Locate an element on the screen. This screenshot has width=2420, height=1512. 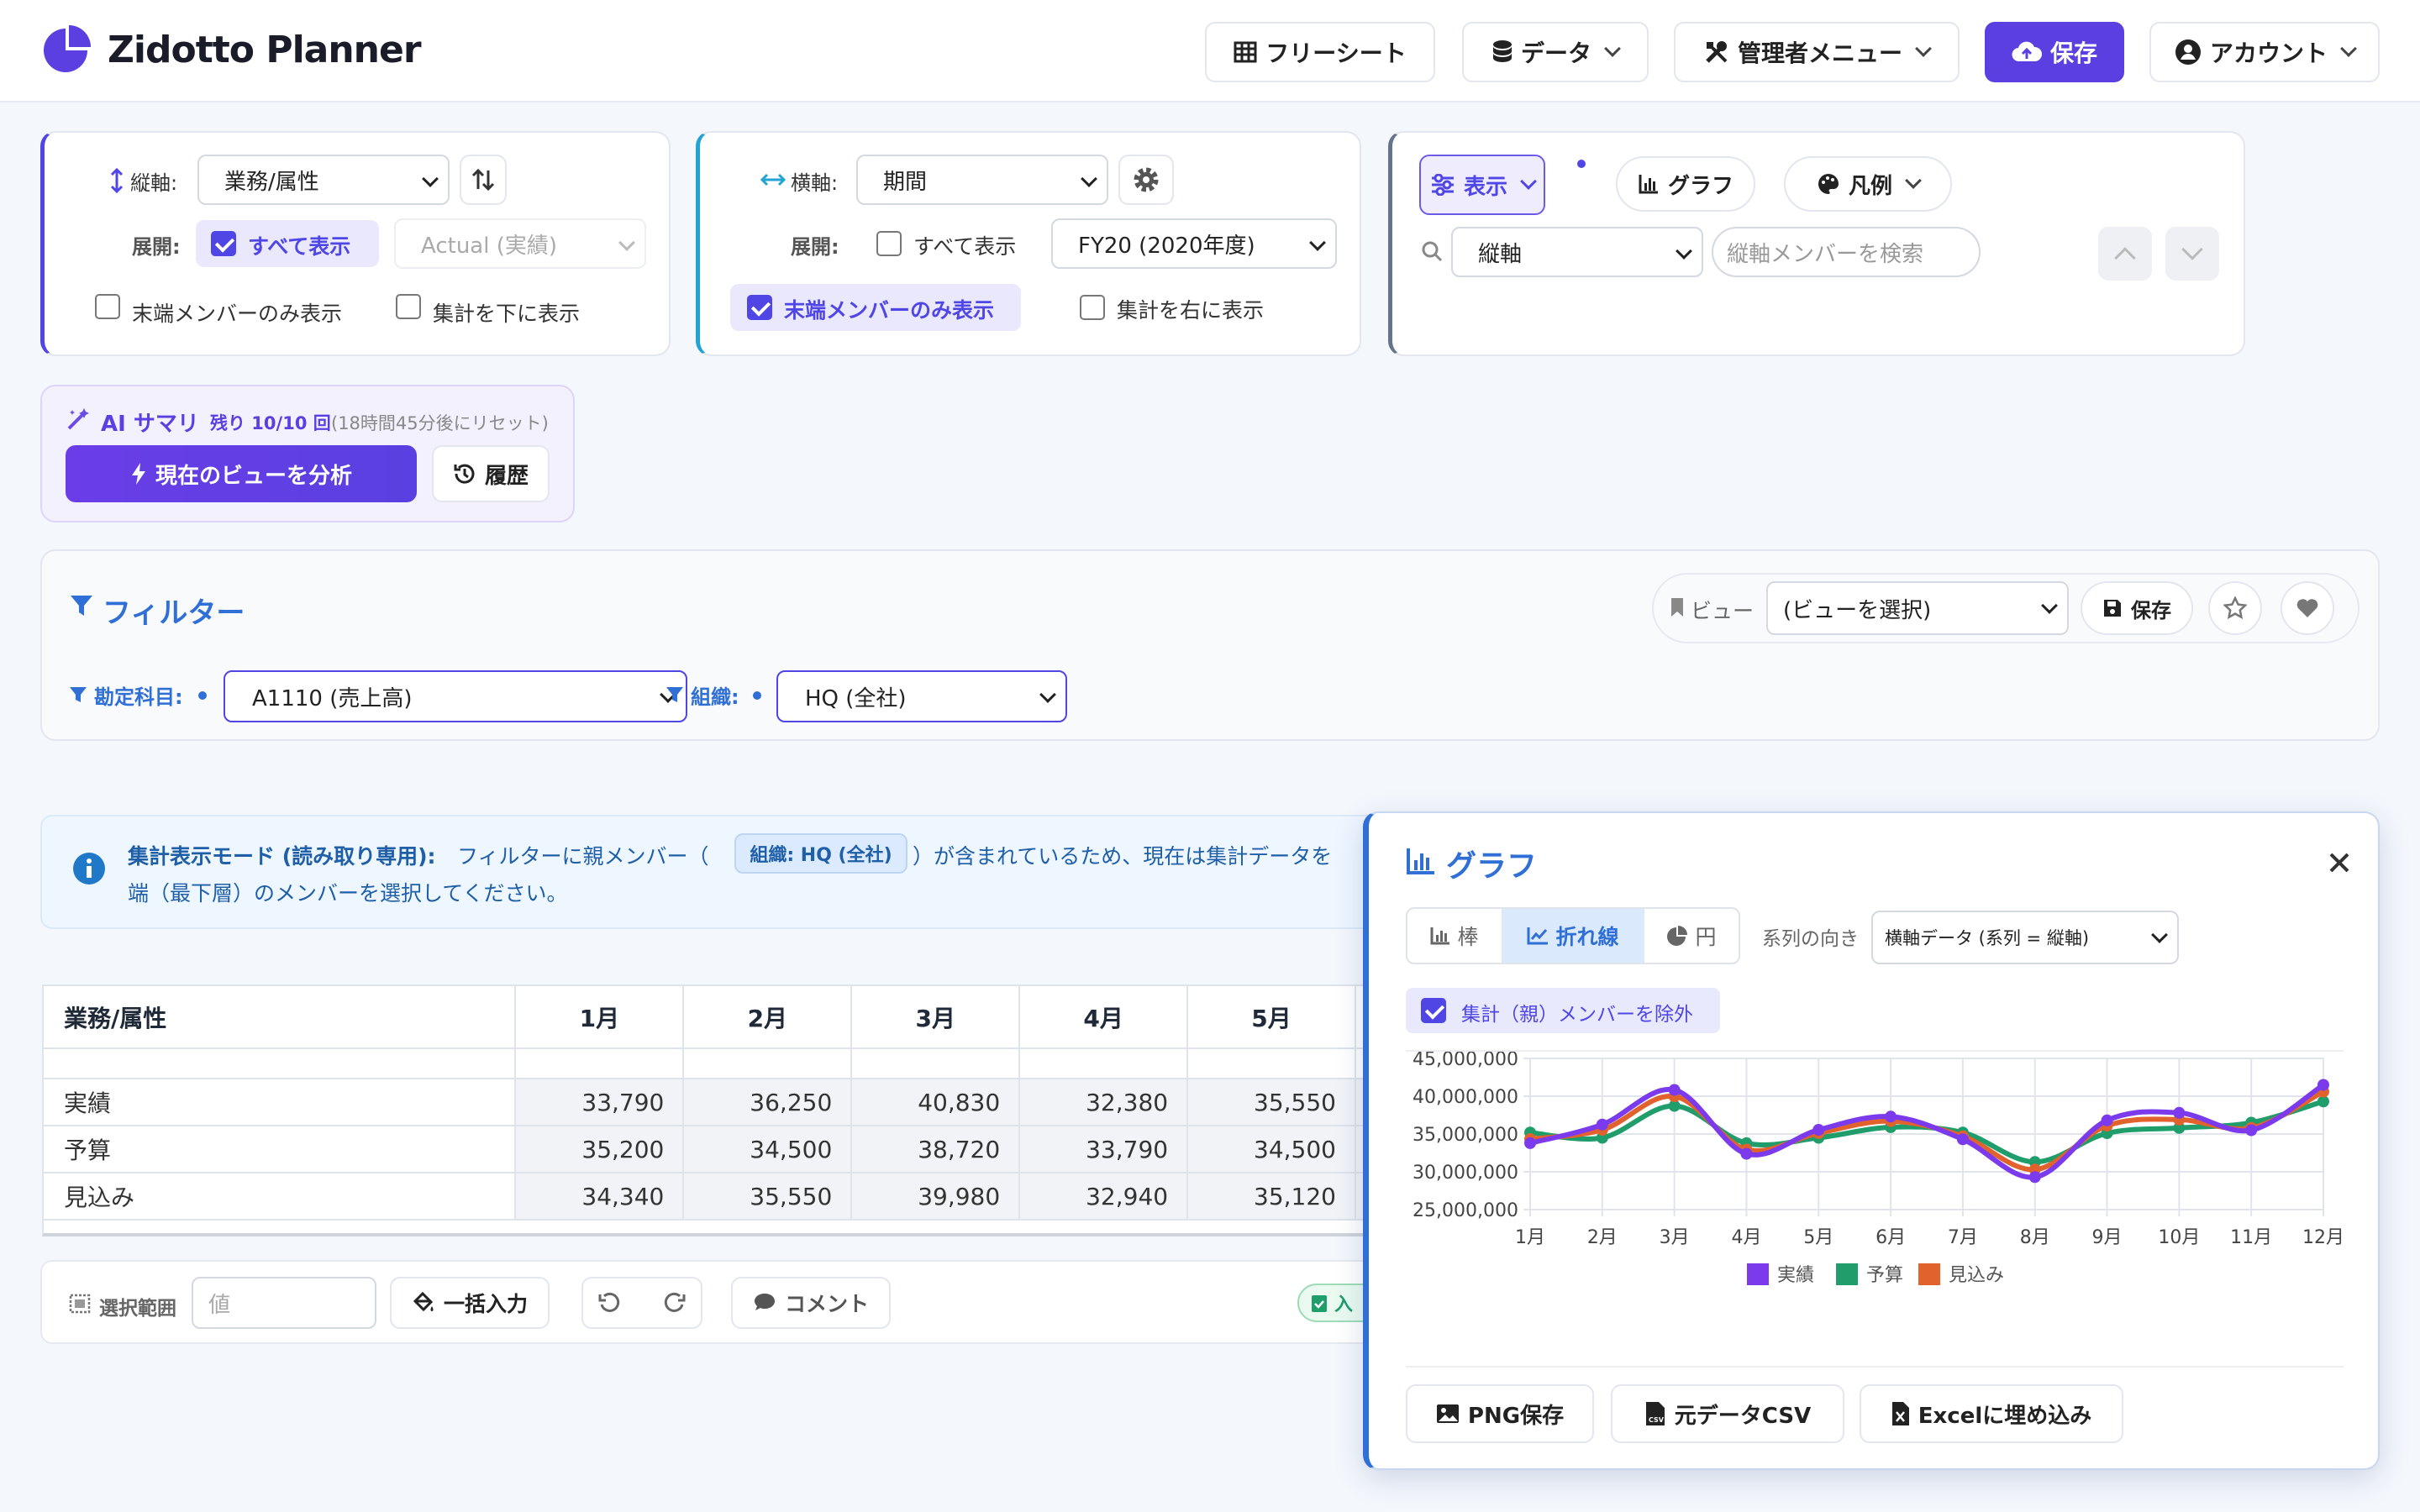
row-header: 実績 is located at coordinates (280, 1102).